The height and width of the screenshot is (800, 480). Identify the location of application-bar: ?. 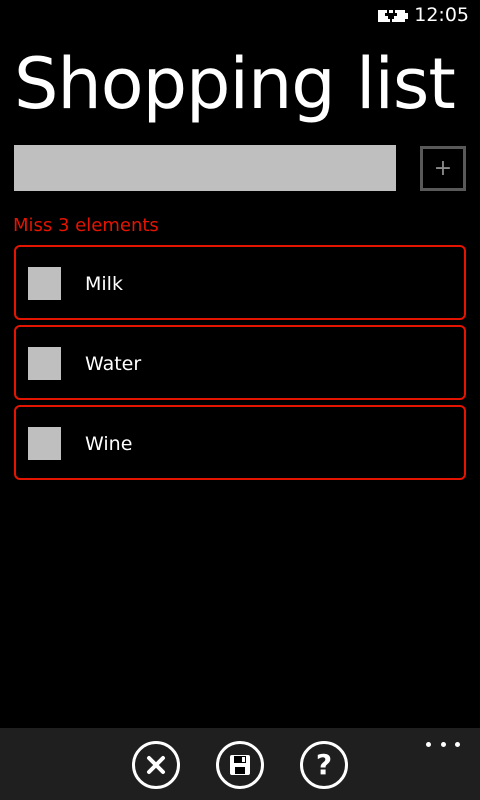
(240, 764).